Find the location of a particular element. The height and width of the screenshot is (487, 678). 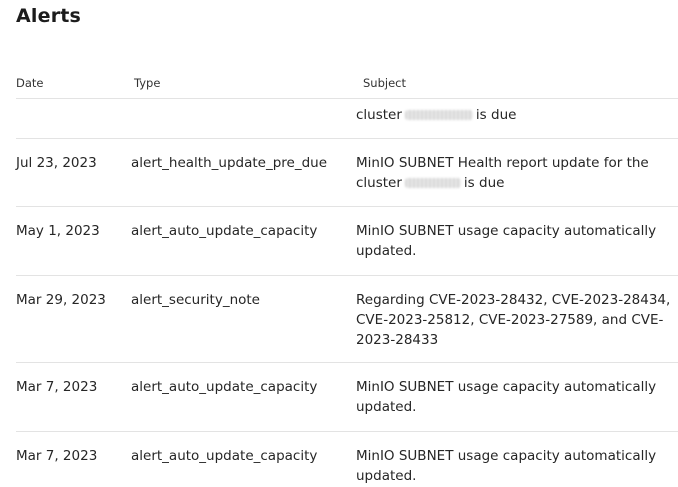

table-row: cluster is due is located at coordinates (347, 119).